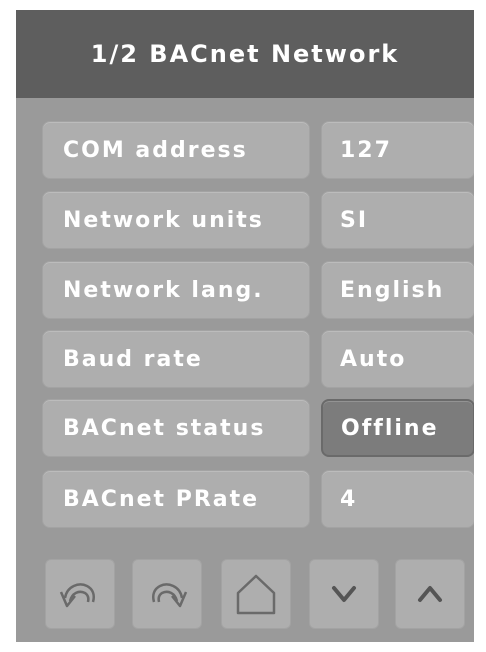 This screenshot has height=652, width=486. What do you see at coordinates (397, 290) in the screenshot?
I see `network-lang-value-button: English` at bounding box center [397, 290].